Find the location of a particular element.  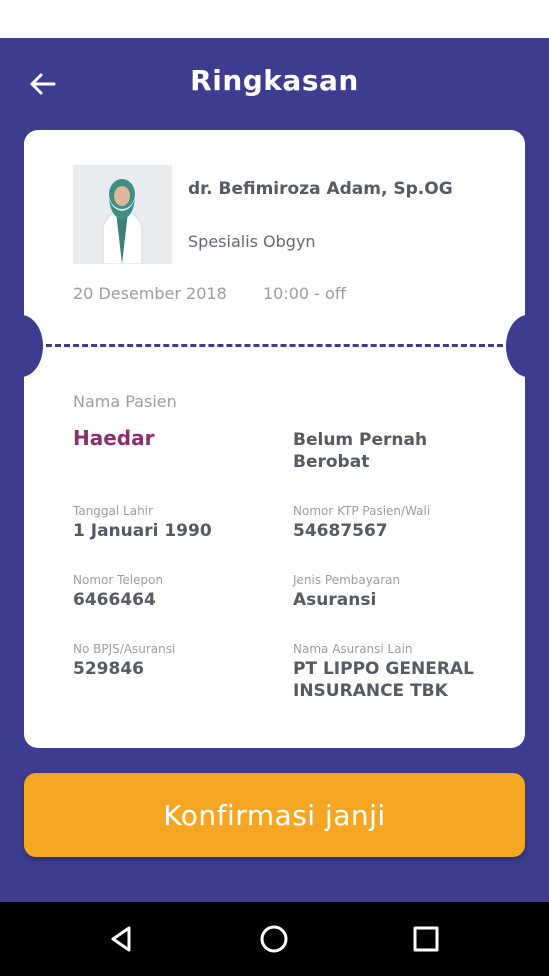

field-label: Nomor KTP Pasien/Wali is located at coordinates (362, 511).